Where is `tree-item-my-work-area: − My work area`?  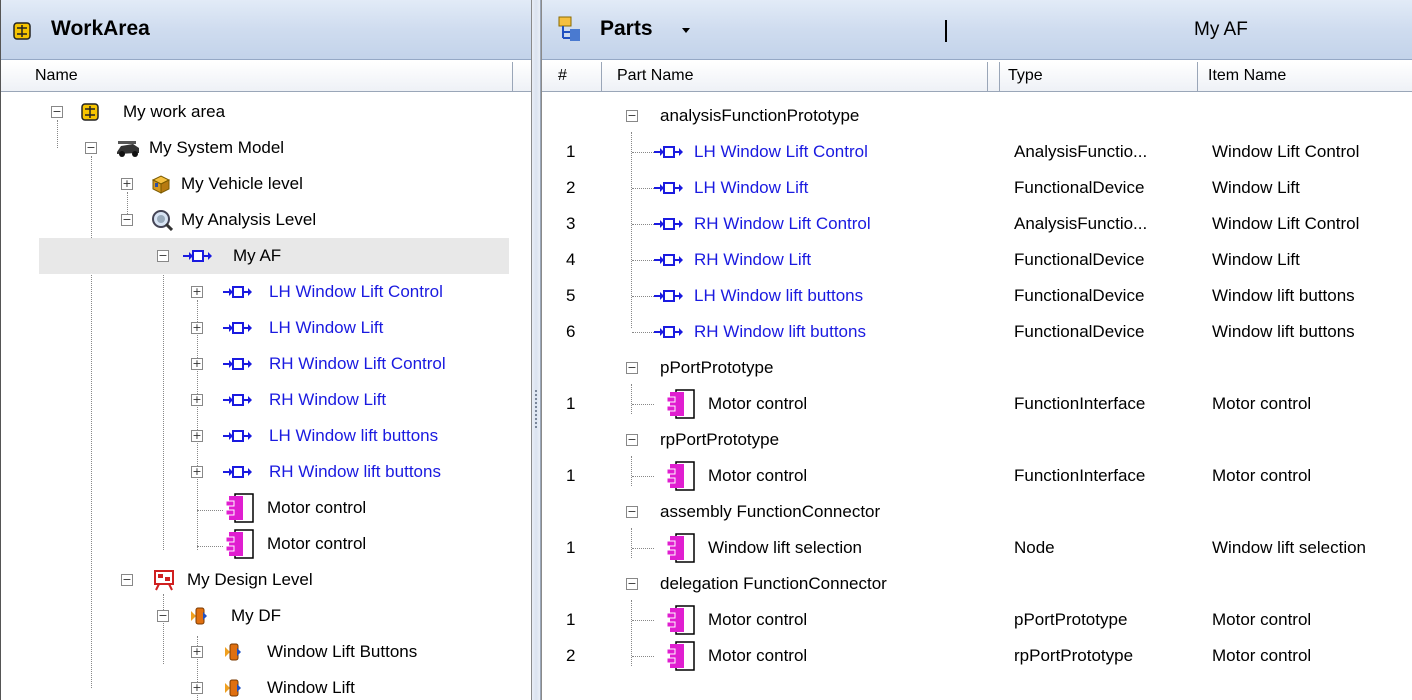 tree-item-my-work-area: − My work area is located at coordinates (261, 112).